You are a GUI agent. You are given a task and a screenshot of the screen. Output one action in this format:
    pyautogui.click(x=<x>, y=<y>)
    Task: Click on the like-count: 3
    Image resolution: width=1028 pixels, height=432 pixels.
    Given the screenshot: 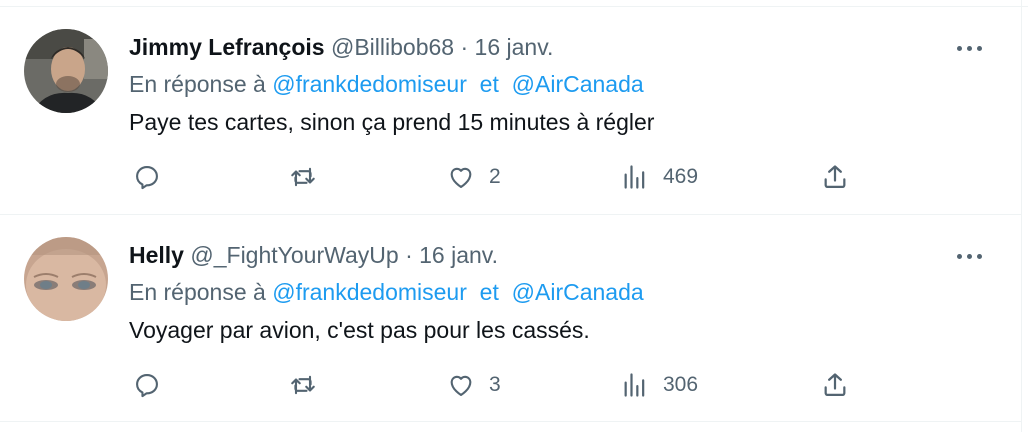 What is the action you would take?
    pyautogui.click(x=495, y=384)
    